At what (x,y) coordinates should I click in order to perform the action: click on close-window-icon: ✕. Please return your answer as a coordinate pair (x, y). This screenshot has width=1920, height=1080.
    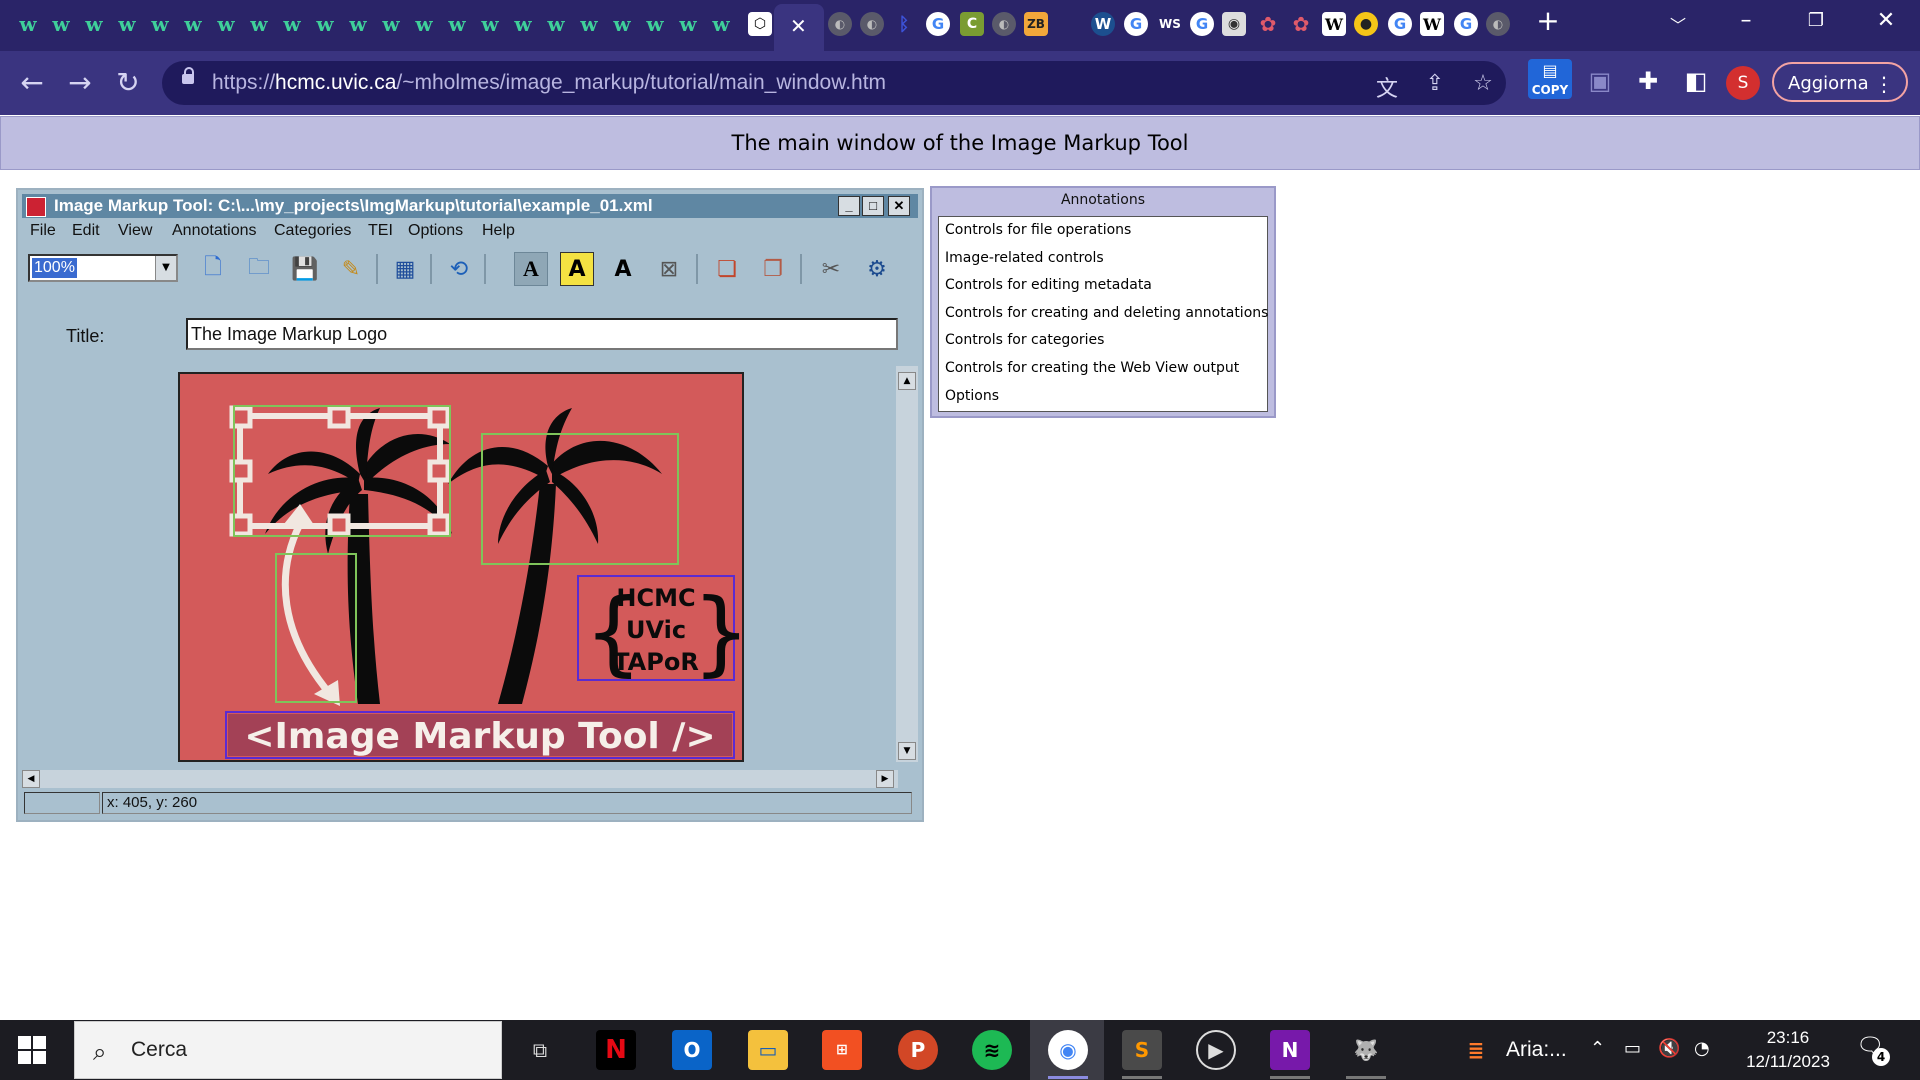
    Looking at the image, I should click on (1886, 20).